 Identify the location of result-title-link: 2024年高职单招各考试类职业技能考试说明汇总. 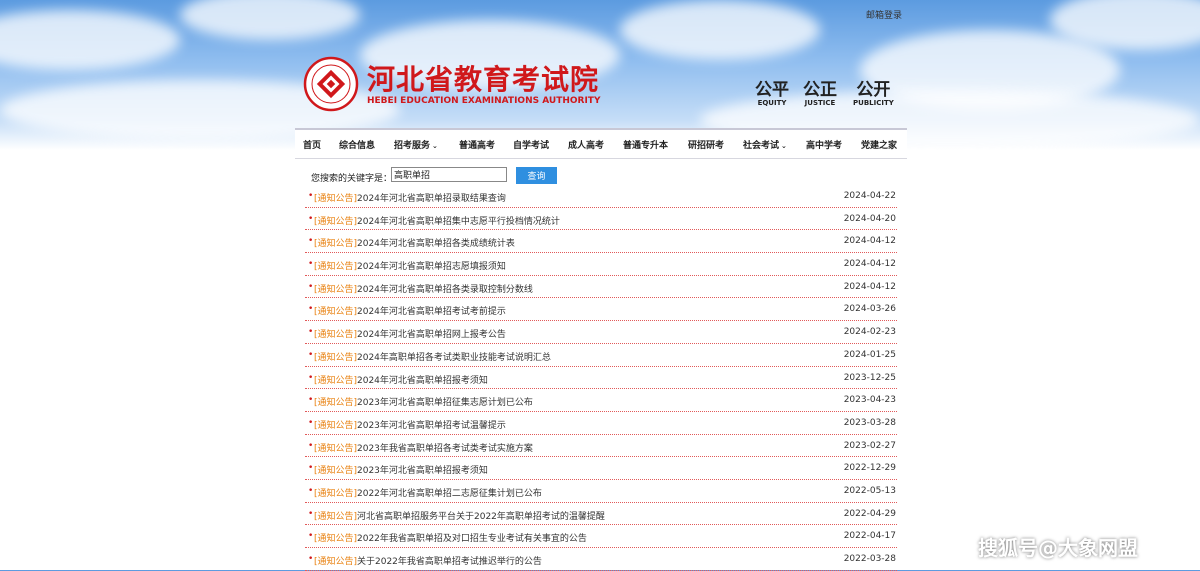
(454, 356).